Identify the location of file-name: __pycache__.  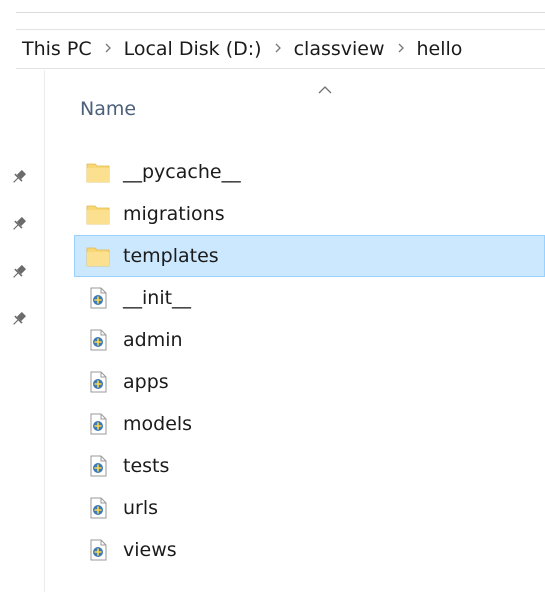
(182, 172).